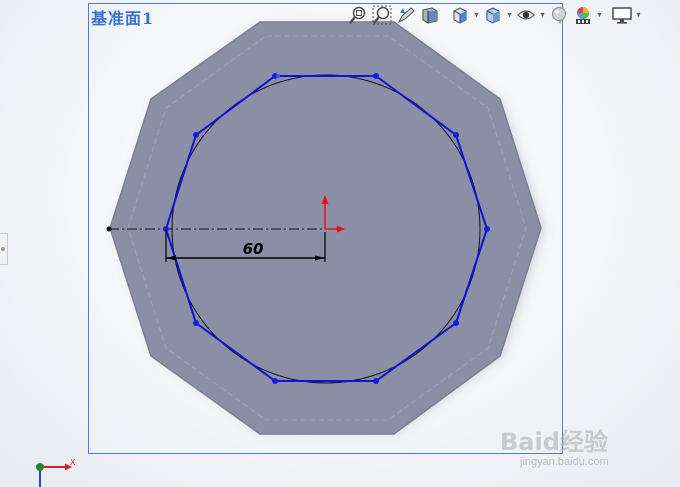  Describe the element at coordinates (638, 15) in the screenshot. I see `view-settings-dropdown: ▼` at that location.